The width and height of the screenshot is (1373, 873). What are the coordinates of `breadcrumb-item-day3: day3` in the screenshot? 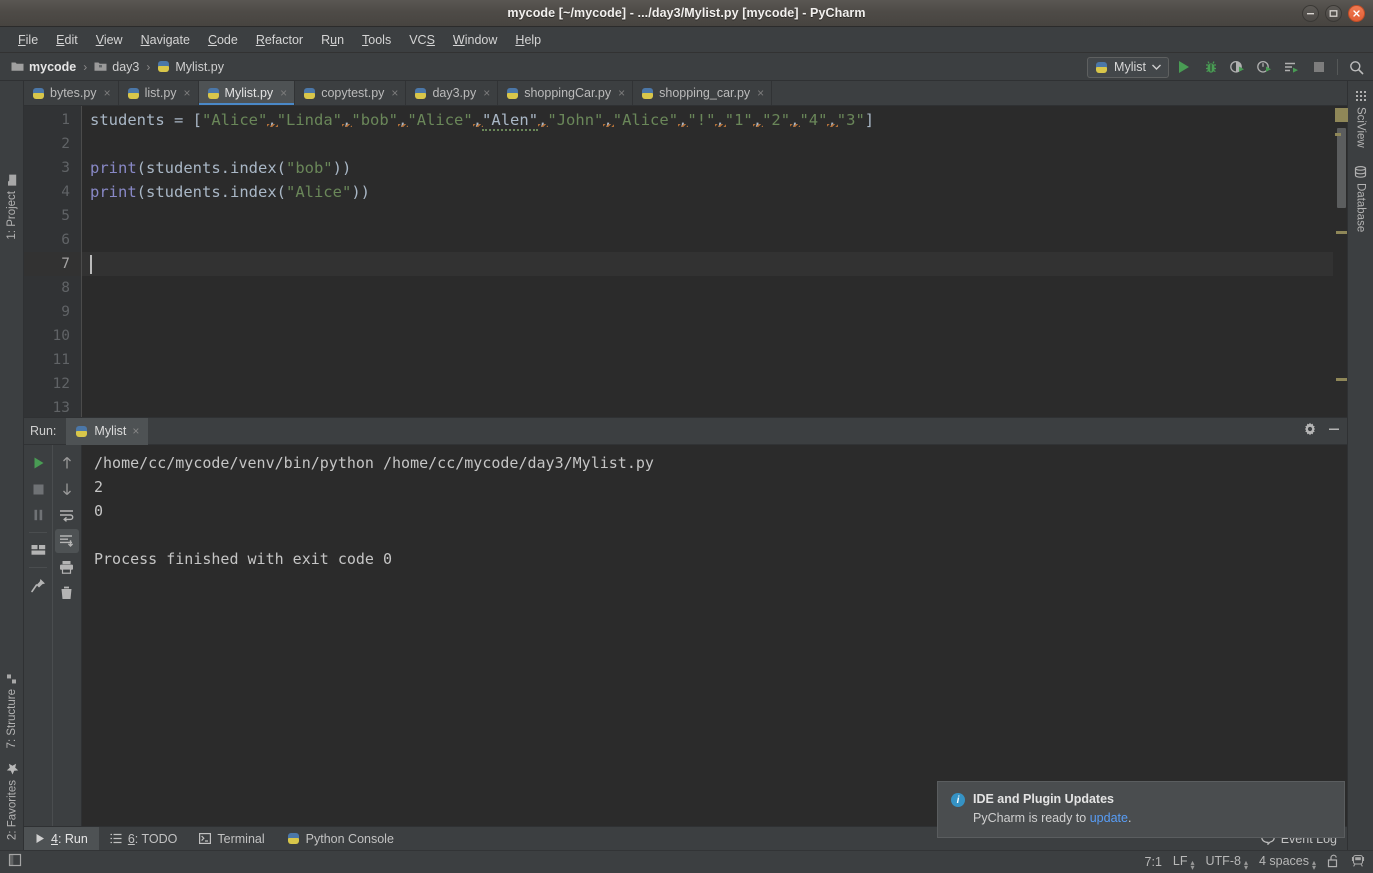 It's located at (116, 67).